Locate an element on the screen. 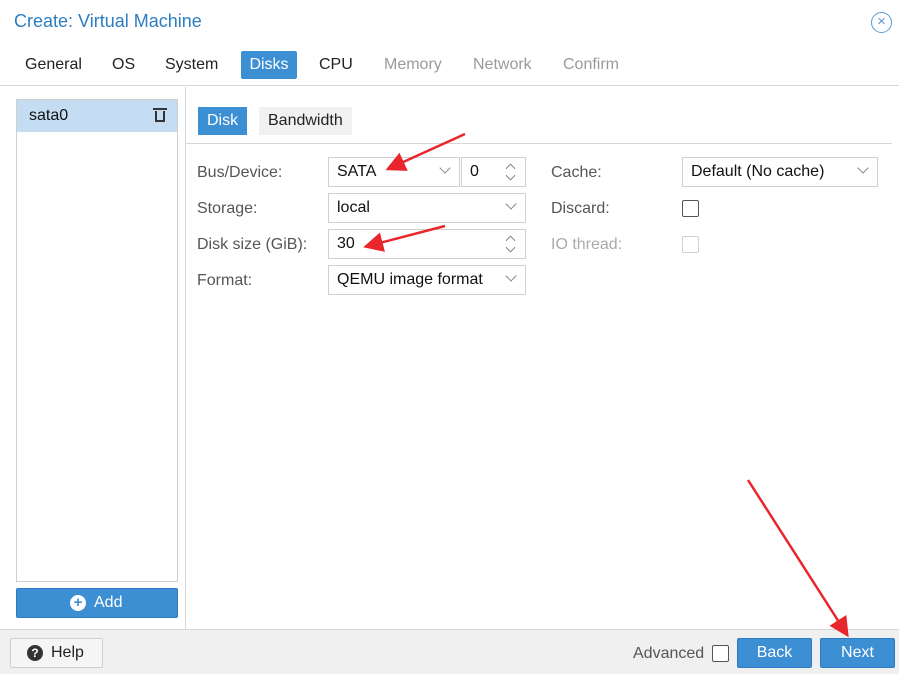  storage-select: local is located at coordinates (427, 208).